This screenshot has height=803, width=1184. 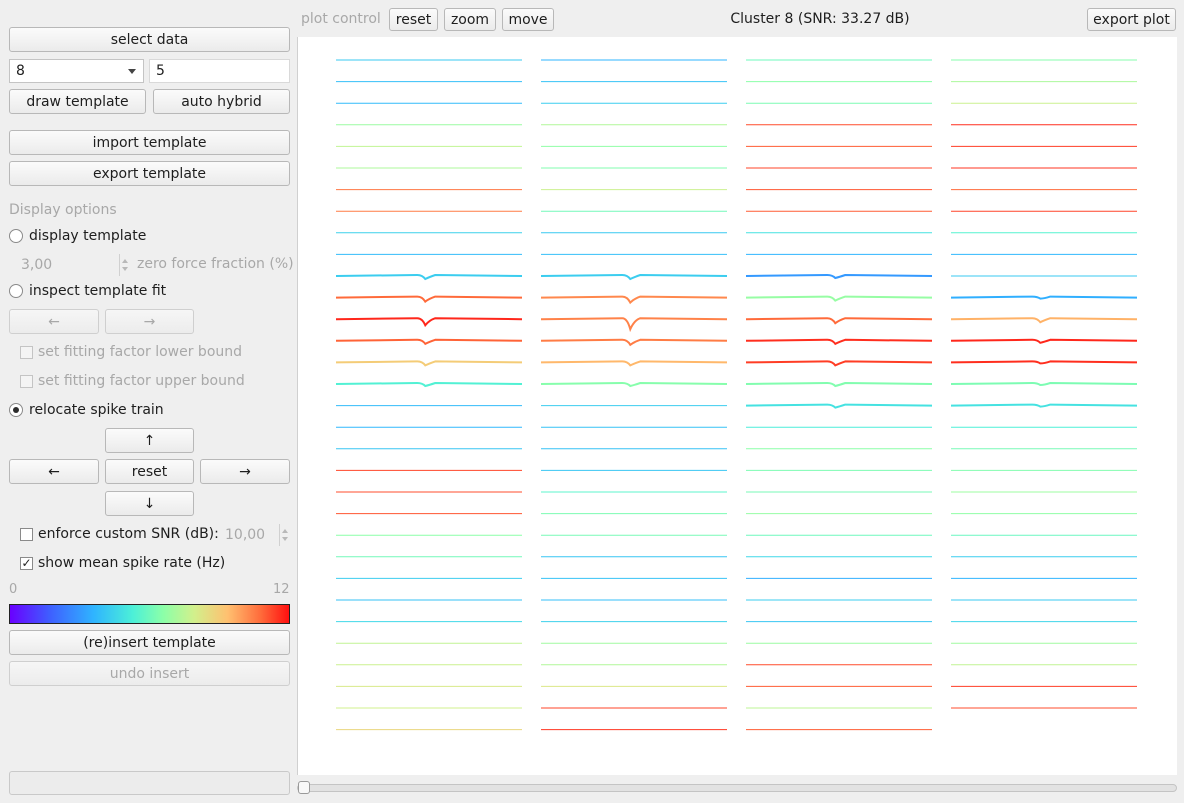 What do you see at coordinates (149, 142) in the screenshot?
I see `import-template-button: import template` at bounding box center [149, 142].